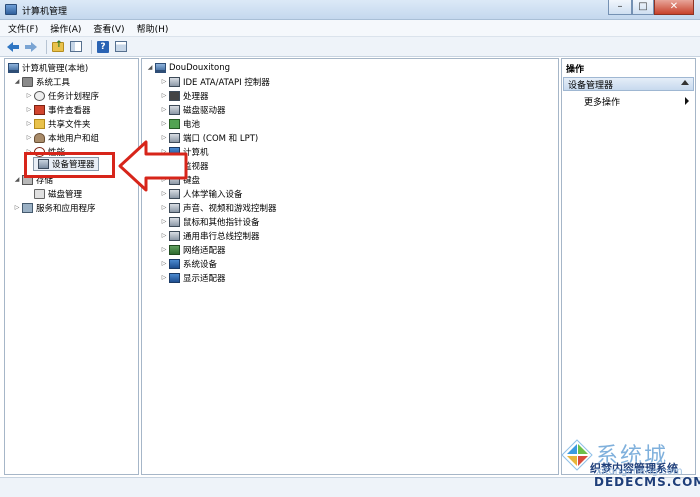 This screenshot has height=497, width=700. I want to click on mouse-icon, so click(174, 221).